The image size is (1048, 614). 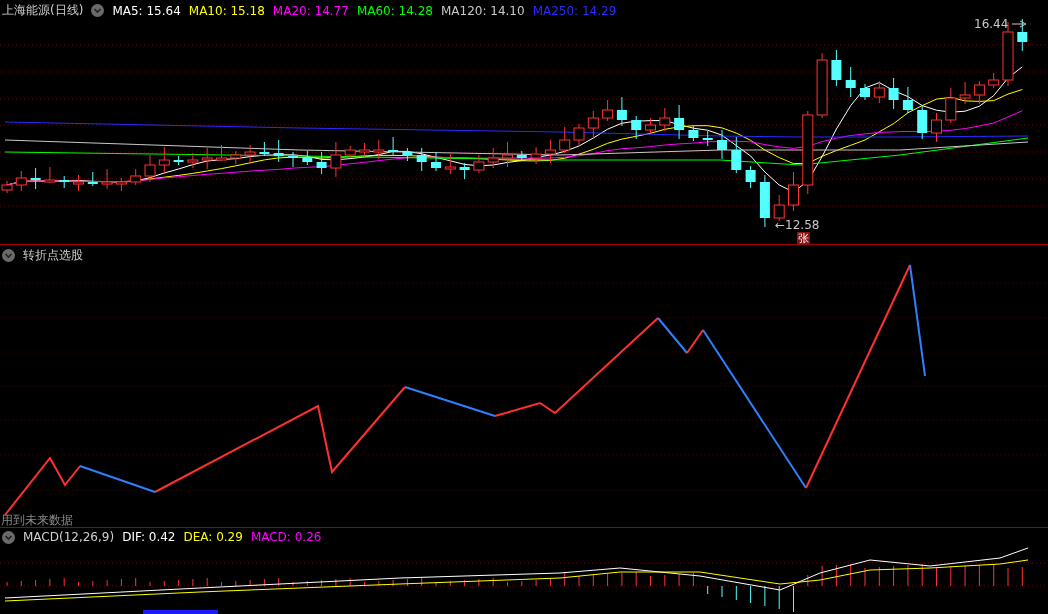 I want to click on price-label: ←12.58, so click(x=797, y=225).